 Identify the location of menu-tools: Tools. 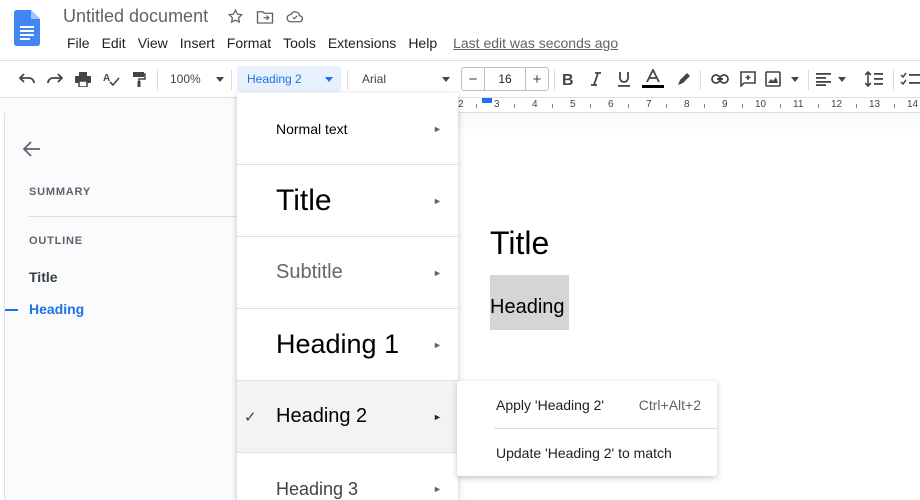
(299, 43).